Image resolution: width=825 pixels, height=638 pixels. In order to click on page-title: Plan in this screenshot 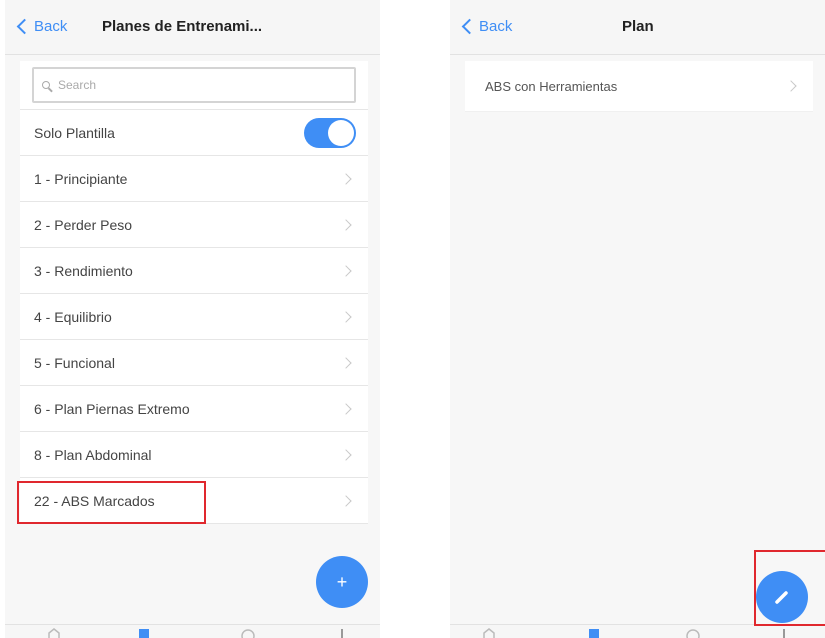, I will do `click(638, 26)`.